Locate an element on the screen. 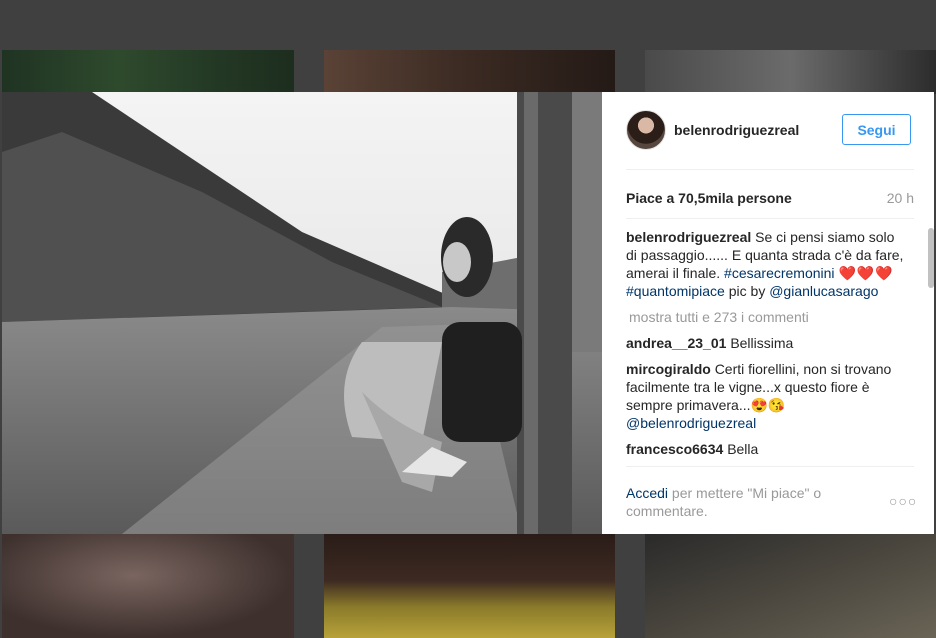  post-header: belenrodriguezreal Segui is located at coordinates (768, 131).